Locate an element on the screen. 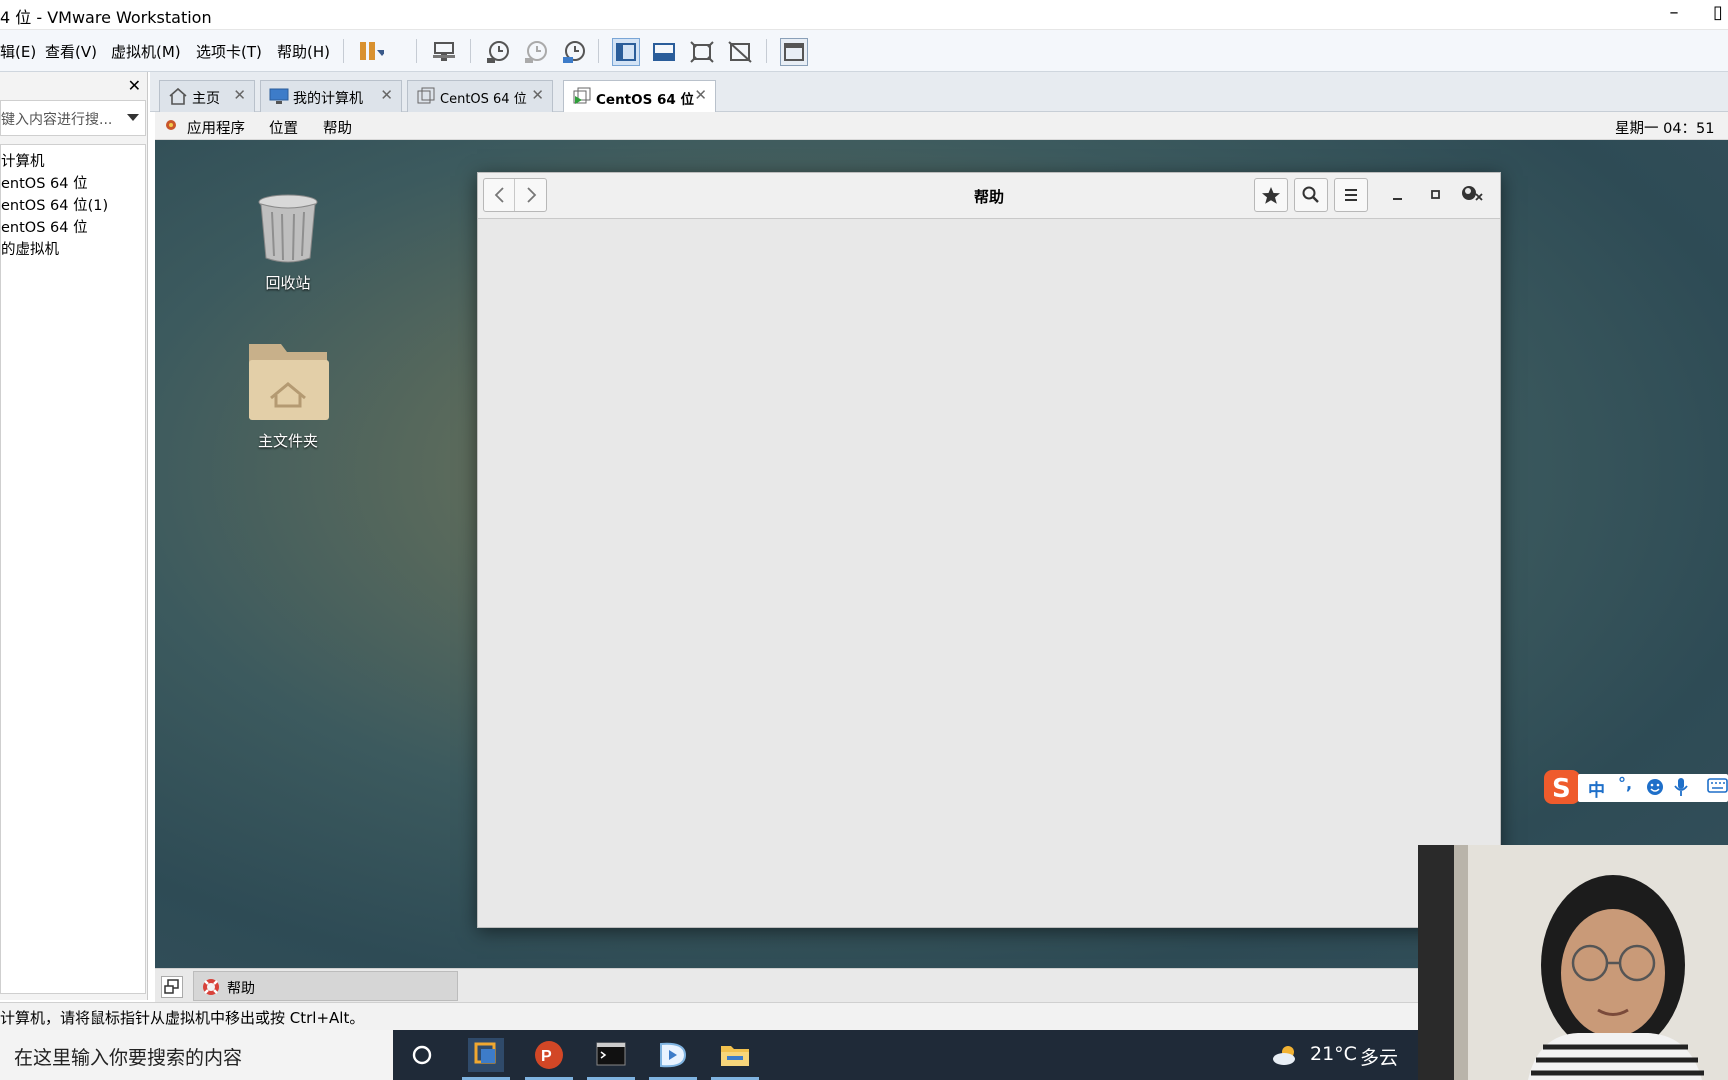  bookmark-button is located at coordinates (1271, 195).